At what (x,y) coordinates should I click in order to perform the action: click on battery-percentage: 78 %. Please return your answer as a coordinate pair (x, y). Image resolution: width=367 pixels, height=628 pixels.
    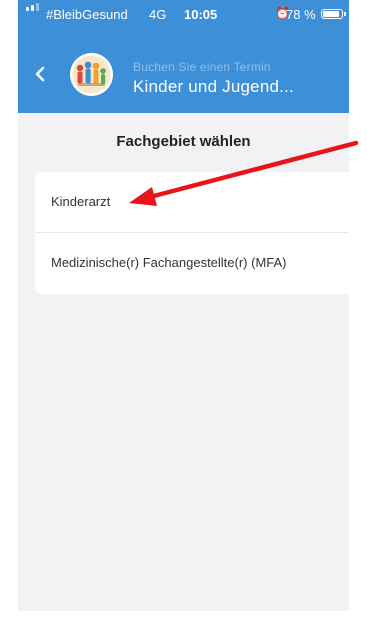
    Looking at the image, I should click on (301, 14).